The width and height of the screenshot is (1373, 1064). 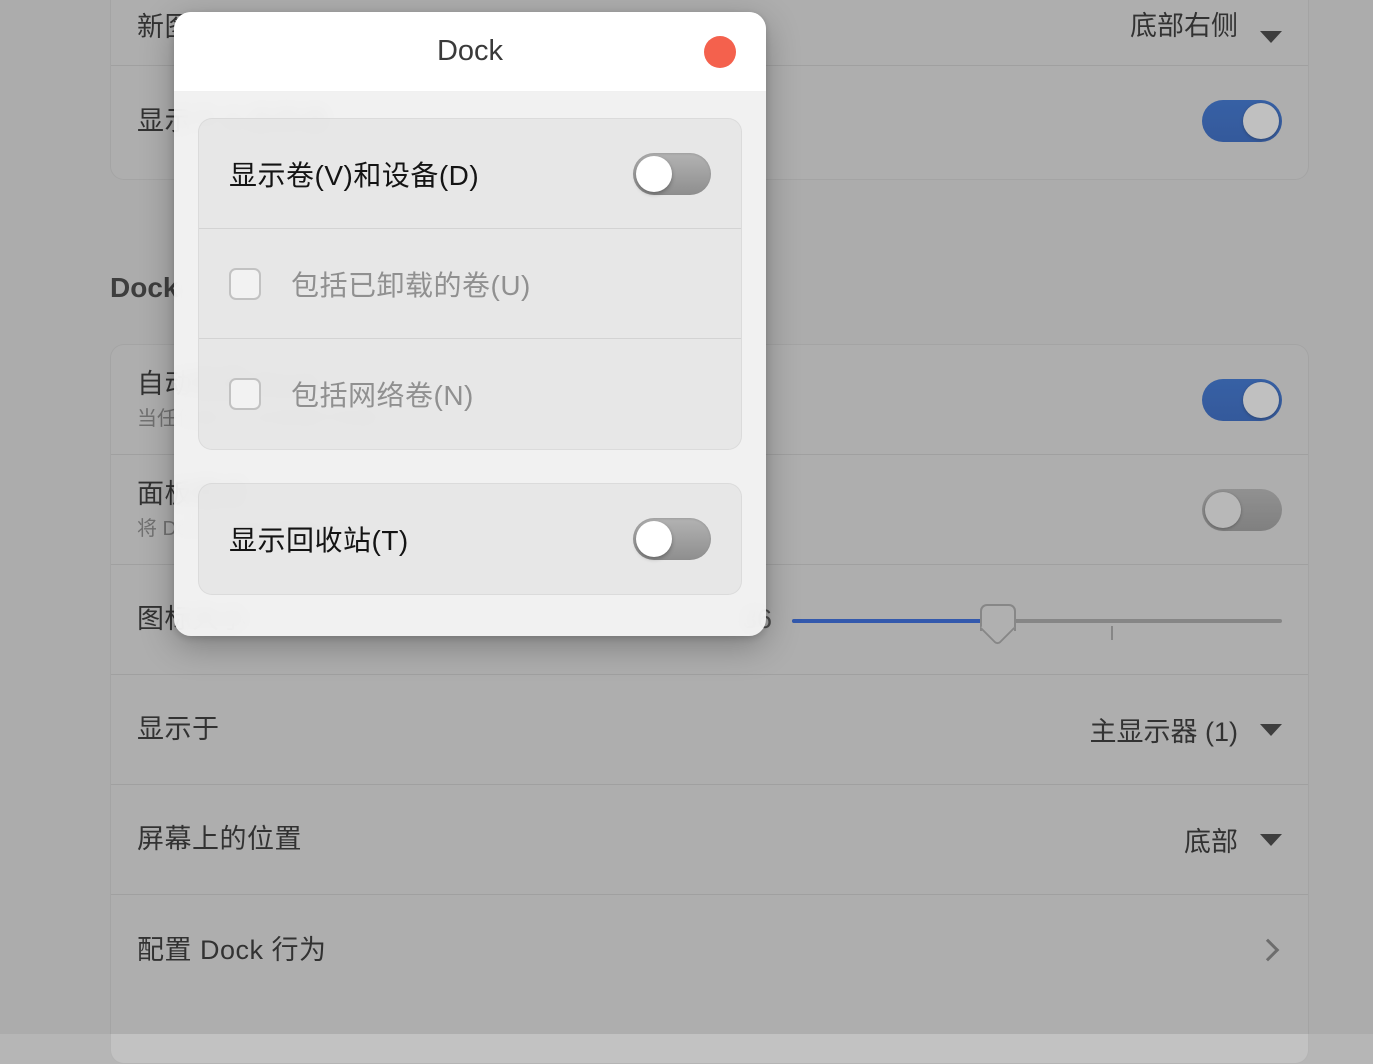 What do you see at coordinates (720, 51) in the screenshot?
I see `close-icon` at bounding box center [720, 51].